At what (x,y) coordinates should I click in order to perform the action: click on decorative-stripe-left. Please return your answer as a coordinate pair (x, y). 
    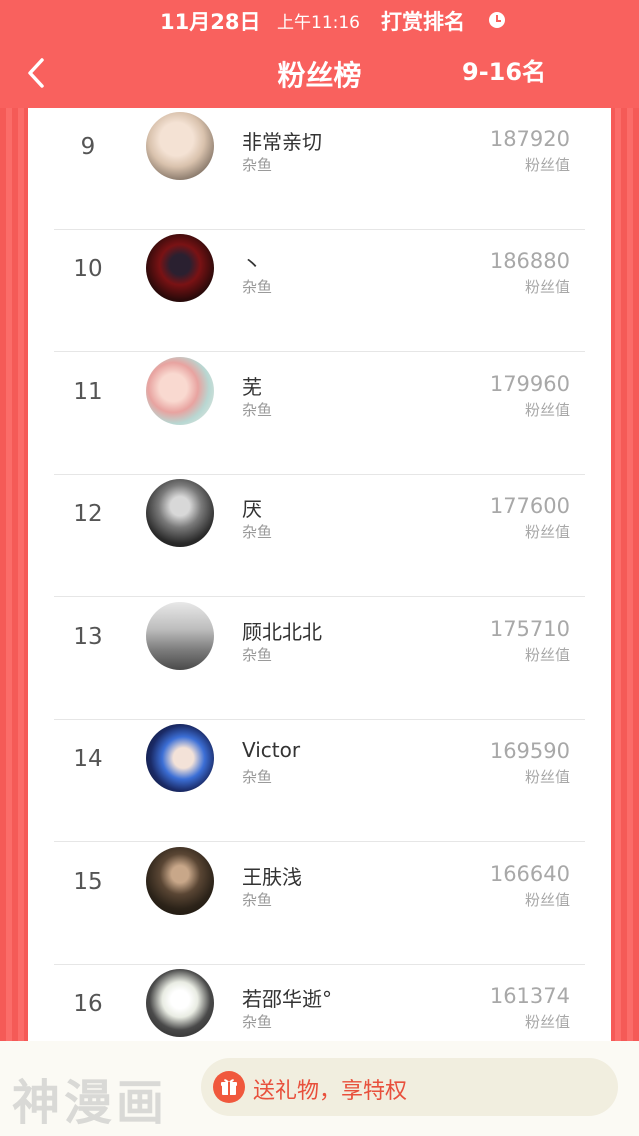
    Looking at the image, I should click on (15, 622).